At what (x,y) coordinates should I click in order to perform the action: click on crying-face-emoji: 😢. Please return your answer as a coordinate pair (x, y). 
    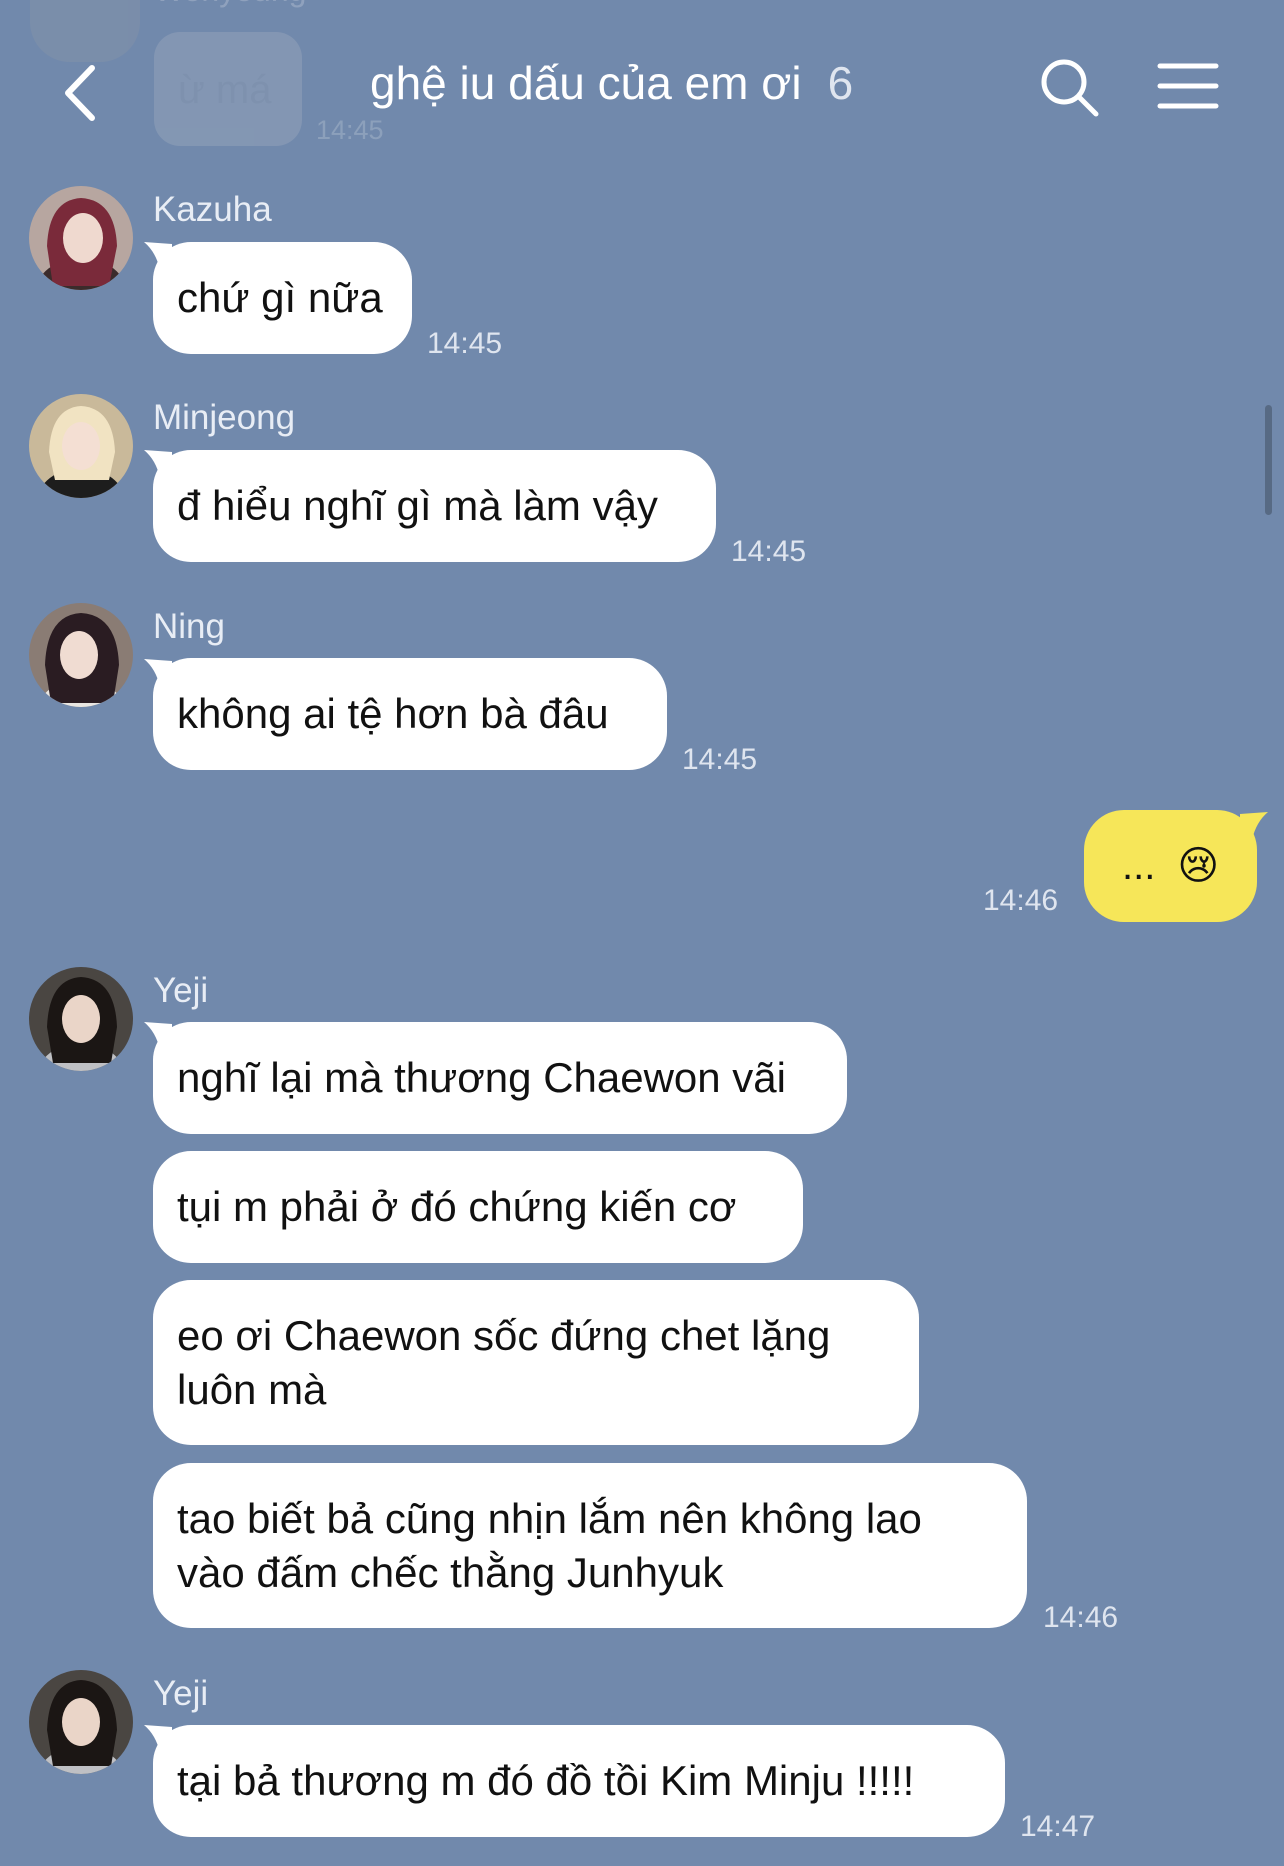
    Looking at the image, I should click on (1198, 866).